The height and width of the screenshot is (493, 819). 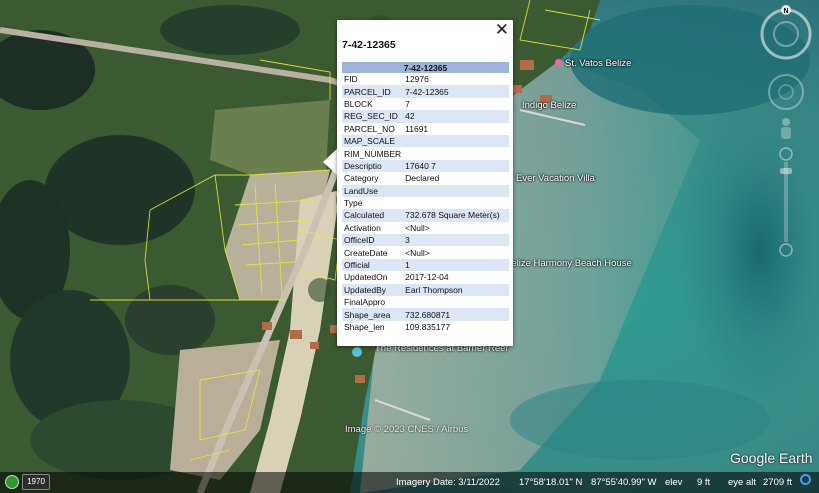 I want to click on imagery-copyright: Image © 2023 CNES / Airbus, so click(x=407, y=429).